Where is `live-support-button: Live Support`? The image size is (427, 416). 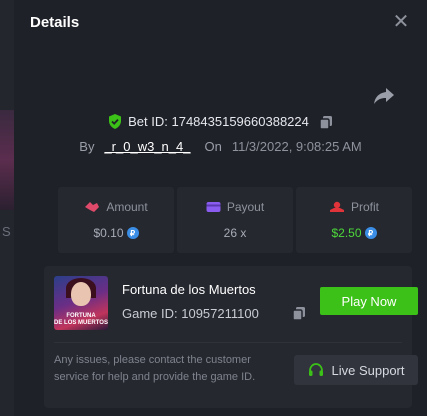 live-support-button: Live Support is located at coordinates (356, 370).